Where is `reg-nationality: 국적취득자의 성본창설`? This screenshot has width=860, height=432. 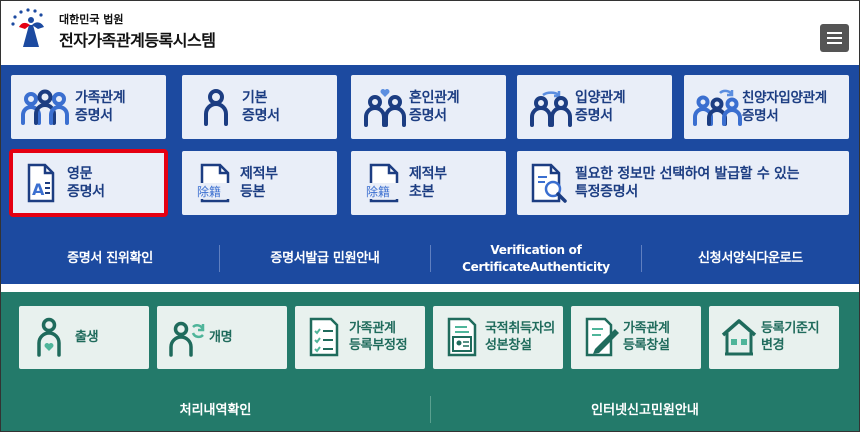
reg-nationality: 국적취득자의 성본창설 is located at coordinates (498, 337).